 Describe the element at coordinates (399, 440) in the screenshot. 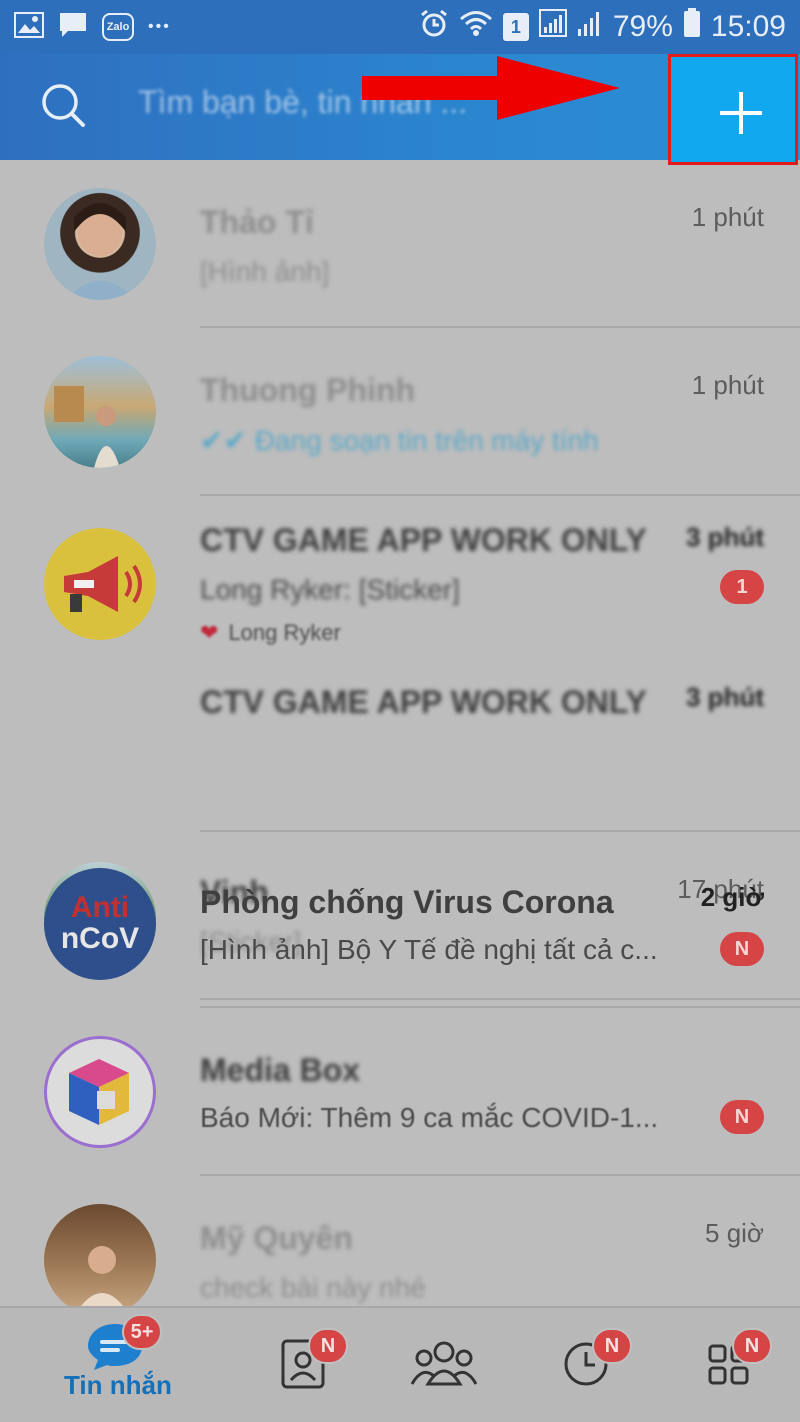

I see `conversation-preview: ✔✔ Đang soạn tin trên máy tính` at that location.